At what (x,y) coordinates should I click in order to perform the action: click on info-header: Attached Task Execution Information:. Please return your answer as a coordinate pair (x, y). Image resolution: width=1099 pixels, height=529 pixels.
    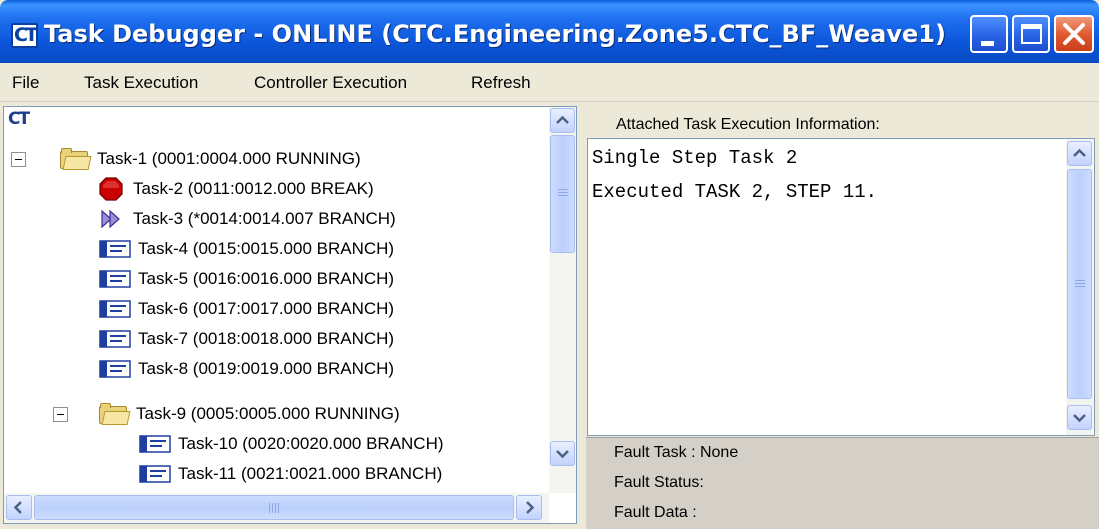
    Looking at the image, I should click on (842, 125).